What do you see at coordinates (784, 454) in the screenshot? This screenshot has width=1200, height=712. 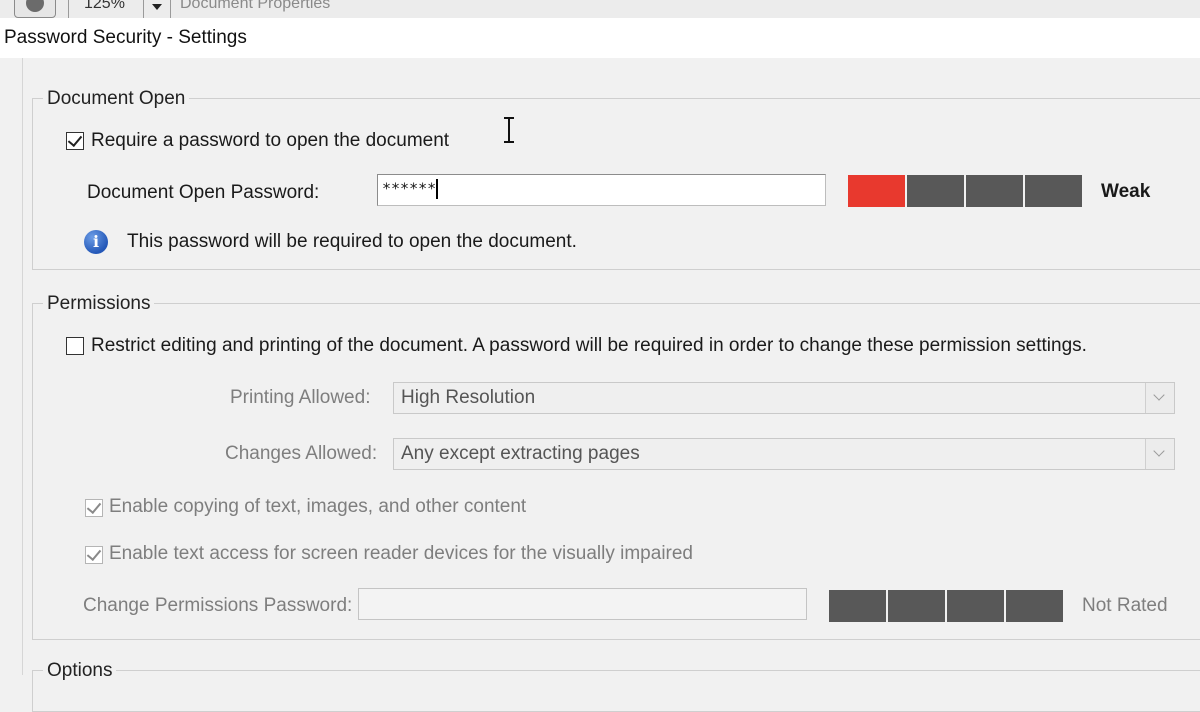 I see `changes-allowed-select: Any except extracting pages` at bounding box center [784, 454].